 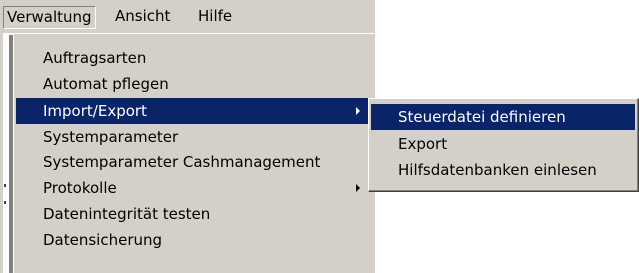 I want to click on menu-ansicht: Ansicht, so click(x=142, y=17).